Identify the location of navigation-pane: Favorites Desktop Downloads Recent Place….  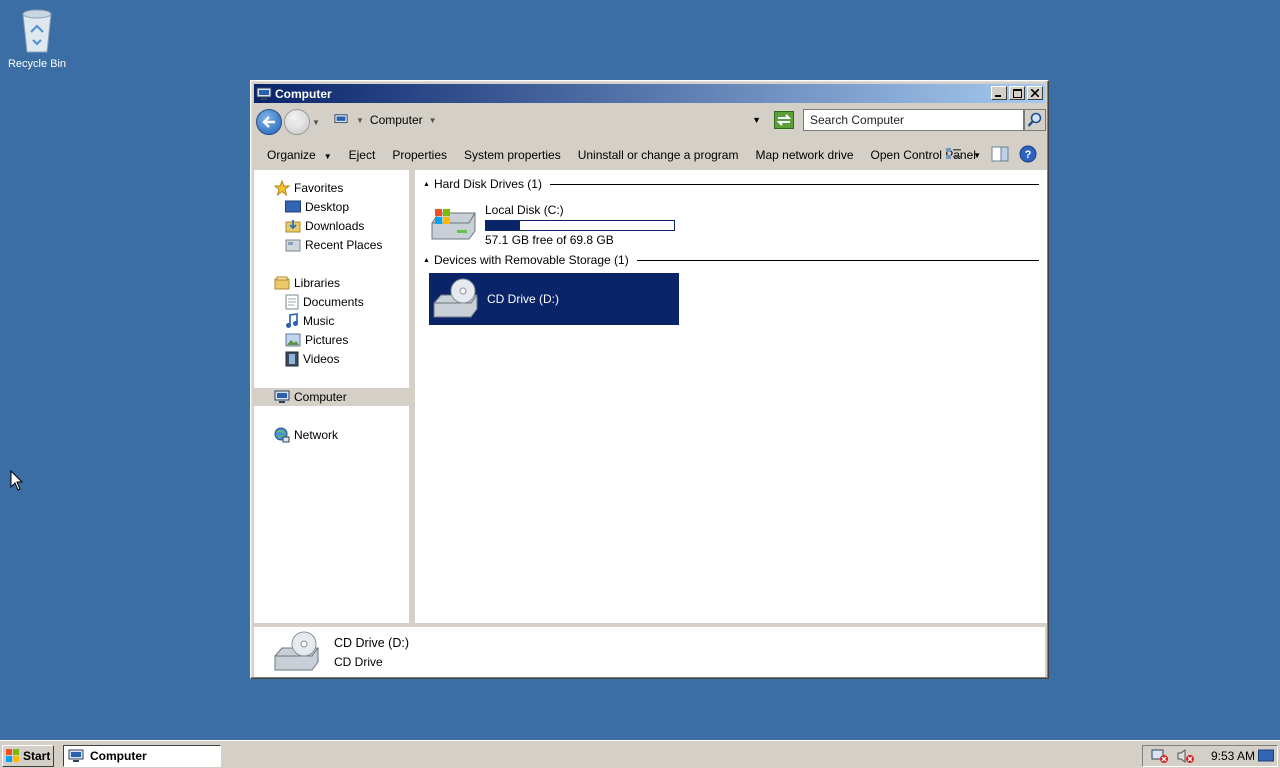
(333, 396).